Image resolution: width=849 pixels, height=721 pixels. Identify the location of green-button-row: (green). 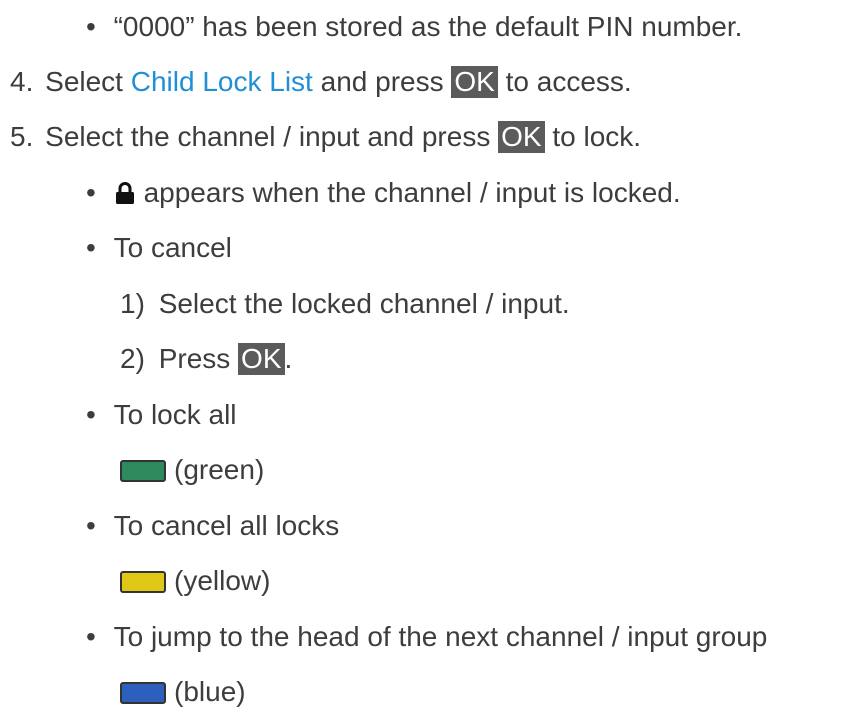
(192, 470).